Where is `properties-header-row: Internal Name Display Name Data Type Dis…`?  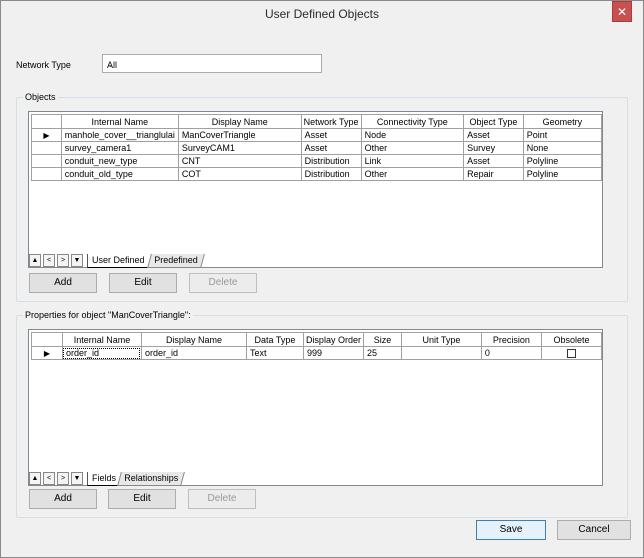
properties-header-row: Internal Name Display Name Data Type Dis… is located at coordinates (317, 339).